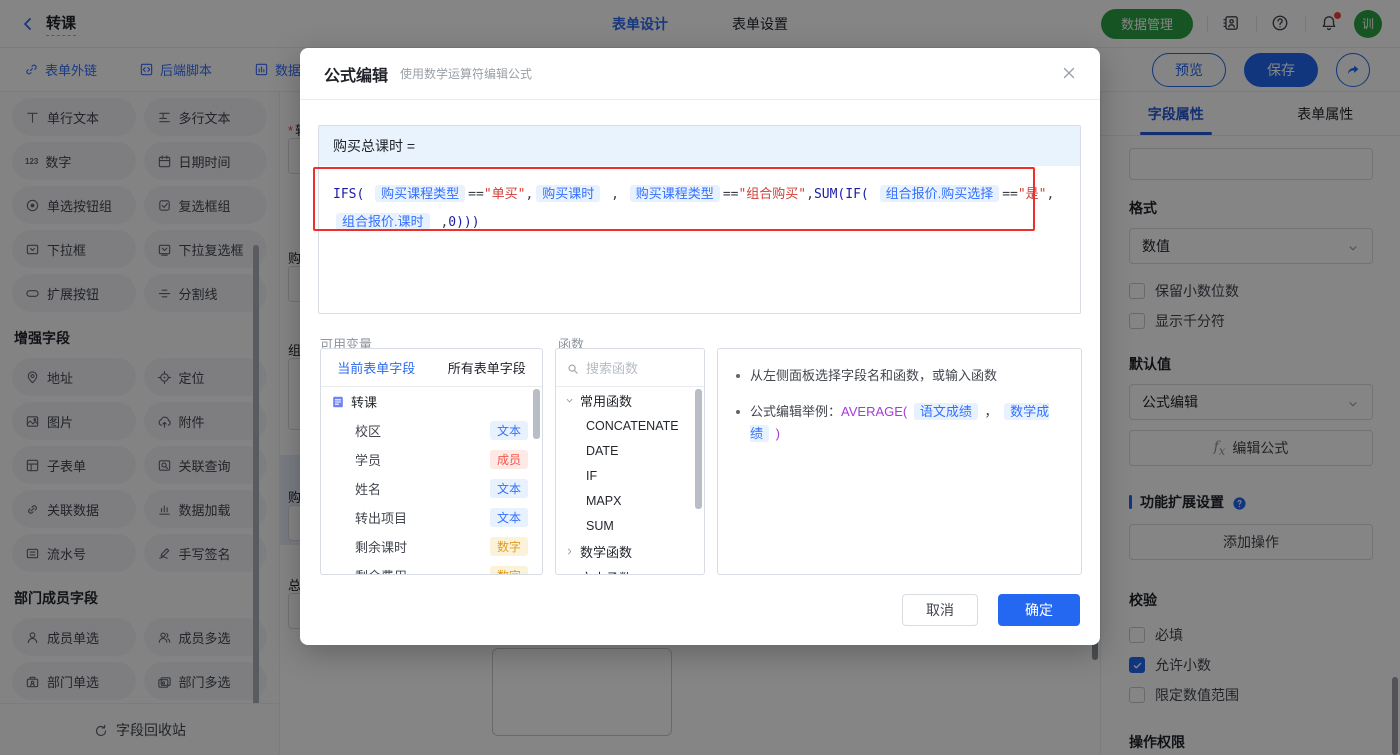  Describe the element at coordinates (376, 367) in the screenshot. I see `variables-tab: 当前表单字段` at that location.